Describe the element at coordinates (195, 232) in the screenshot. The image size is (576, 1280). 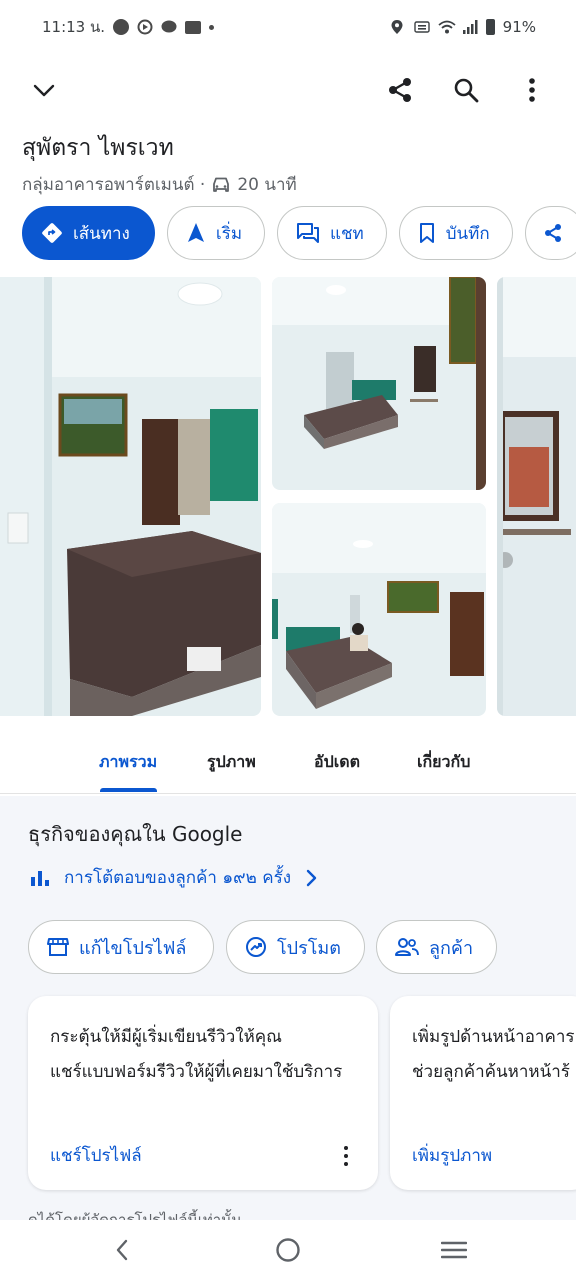
I see `navigation-arrow-icon` at that location.